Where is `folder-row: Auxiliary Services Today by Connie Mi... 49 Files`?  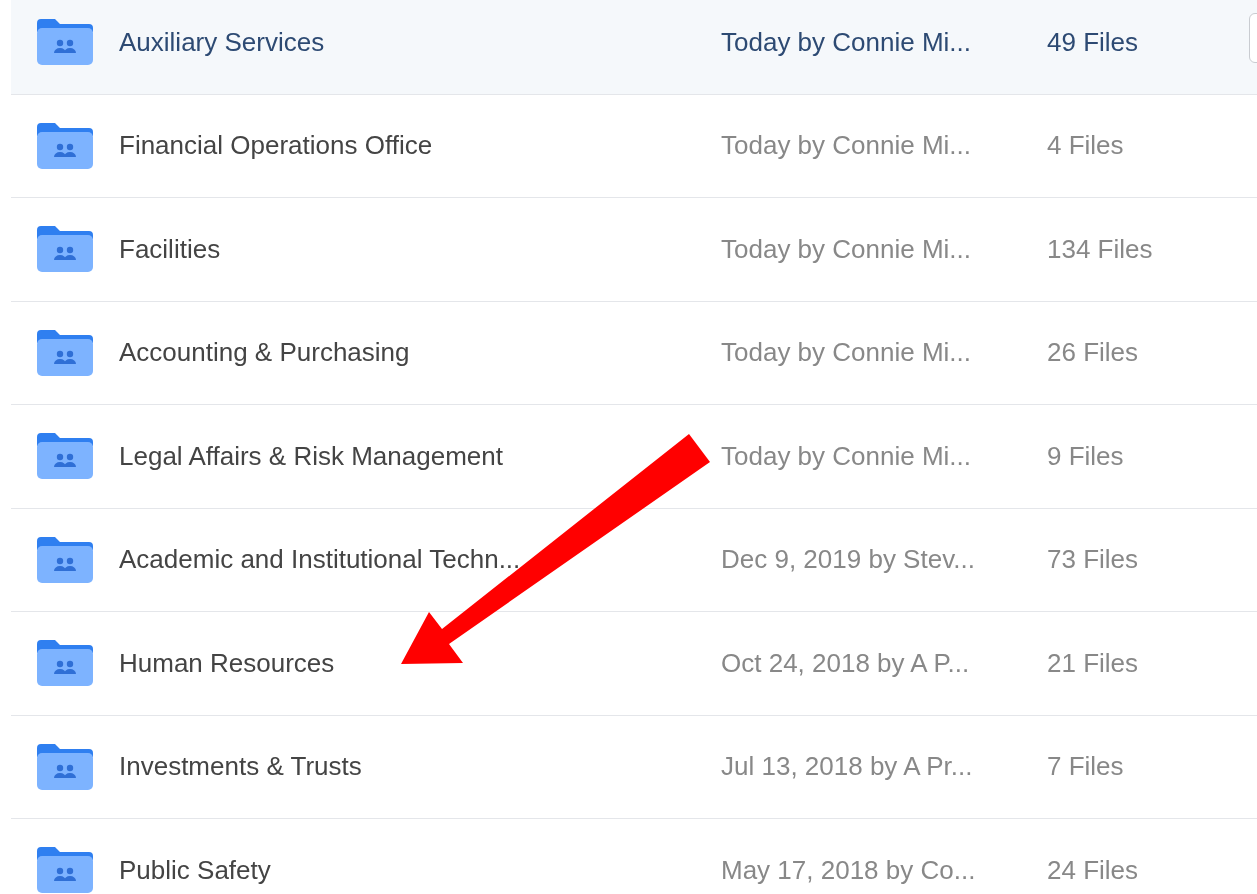
folder-row: Auxiliary Services Today by Connie Mi... 49 Files is located at coordinates (634, 47).